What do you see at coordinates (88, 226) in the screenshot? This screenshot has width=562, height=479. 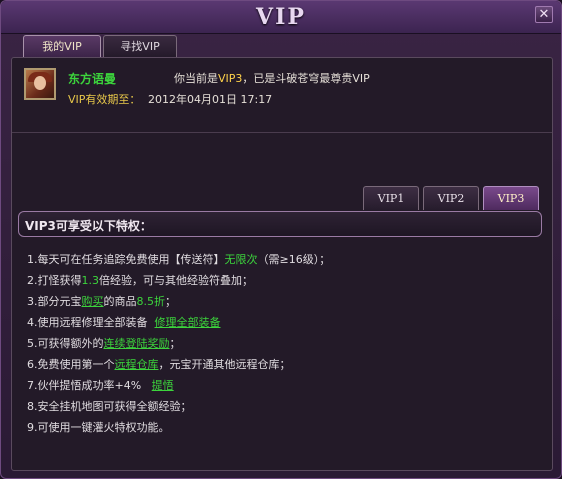 I see `privileges-title: VIP3可享受以下特权：` at bounding box center [88, 226].